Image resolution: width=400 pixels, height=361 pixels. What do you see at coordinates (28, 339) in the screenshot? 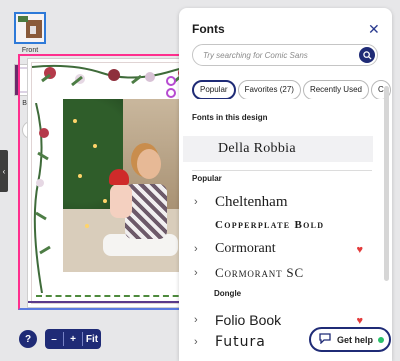
I see `help-button: ?` at bounding box center [28, 339].